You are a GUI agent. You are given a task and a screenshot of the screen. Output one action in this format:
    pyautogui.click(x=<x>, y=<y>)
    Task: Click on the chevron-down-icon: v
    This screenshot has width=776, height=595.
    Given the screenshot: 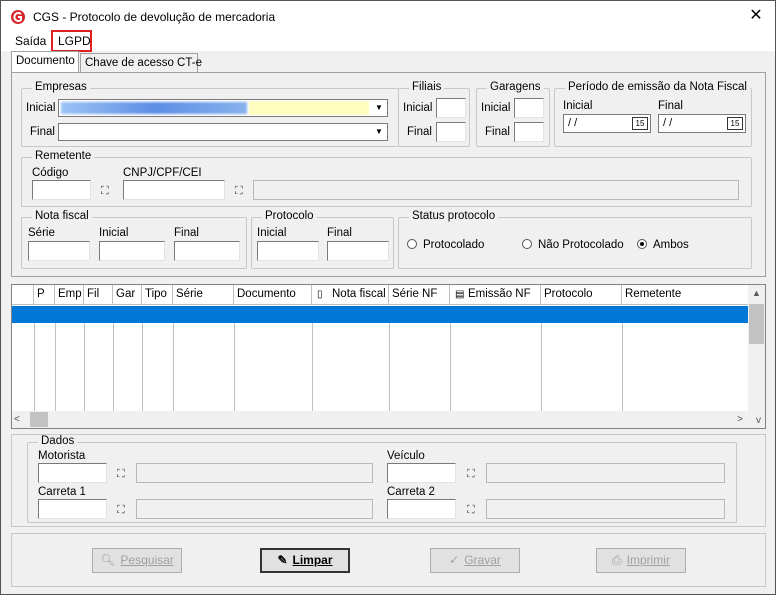 What is the action you would take?
    pyautogui.click(x=758, y=420)
    